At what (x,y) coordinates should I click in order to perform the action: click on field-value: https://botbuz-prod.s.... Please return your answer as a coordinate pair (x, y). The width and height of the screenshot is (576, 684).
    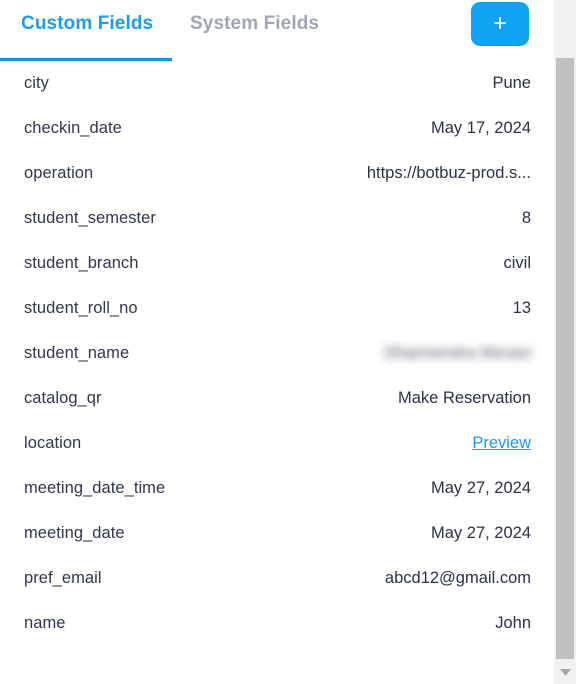
    Looking at the image, I should click on (448, 173).